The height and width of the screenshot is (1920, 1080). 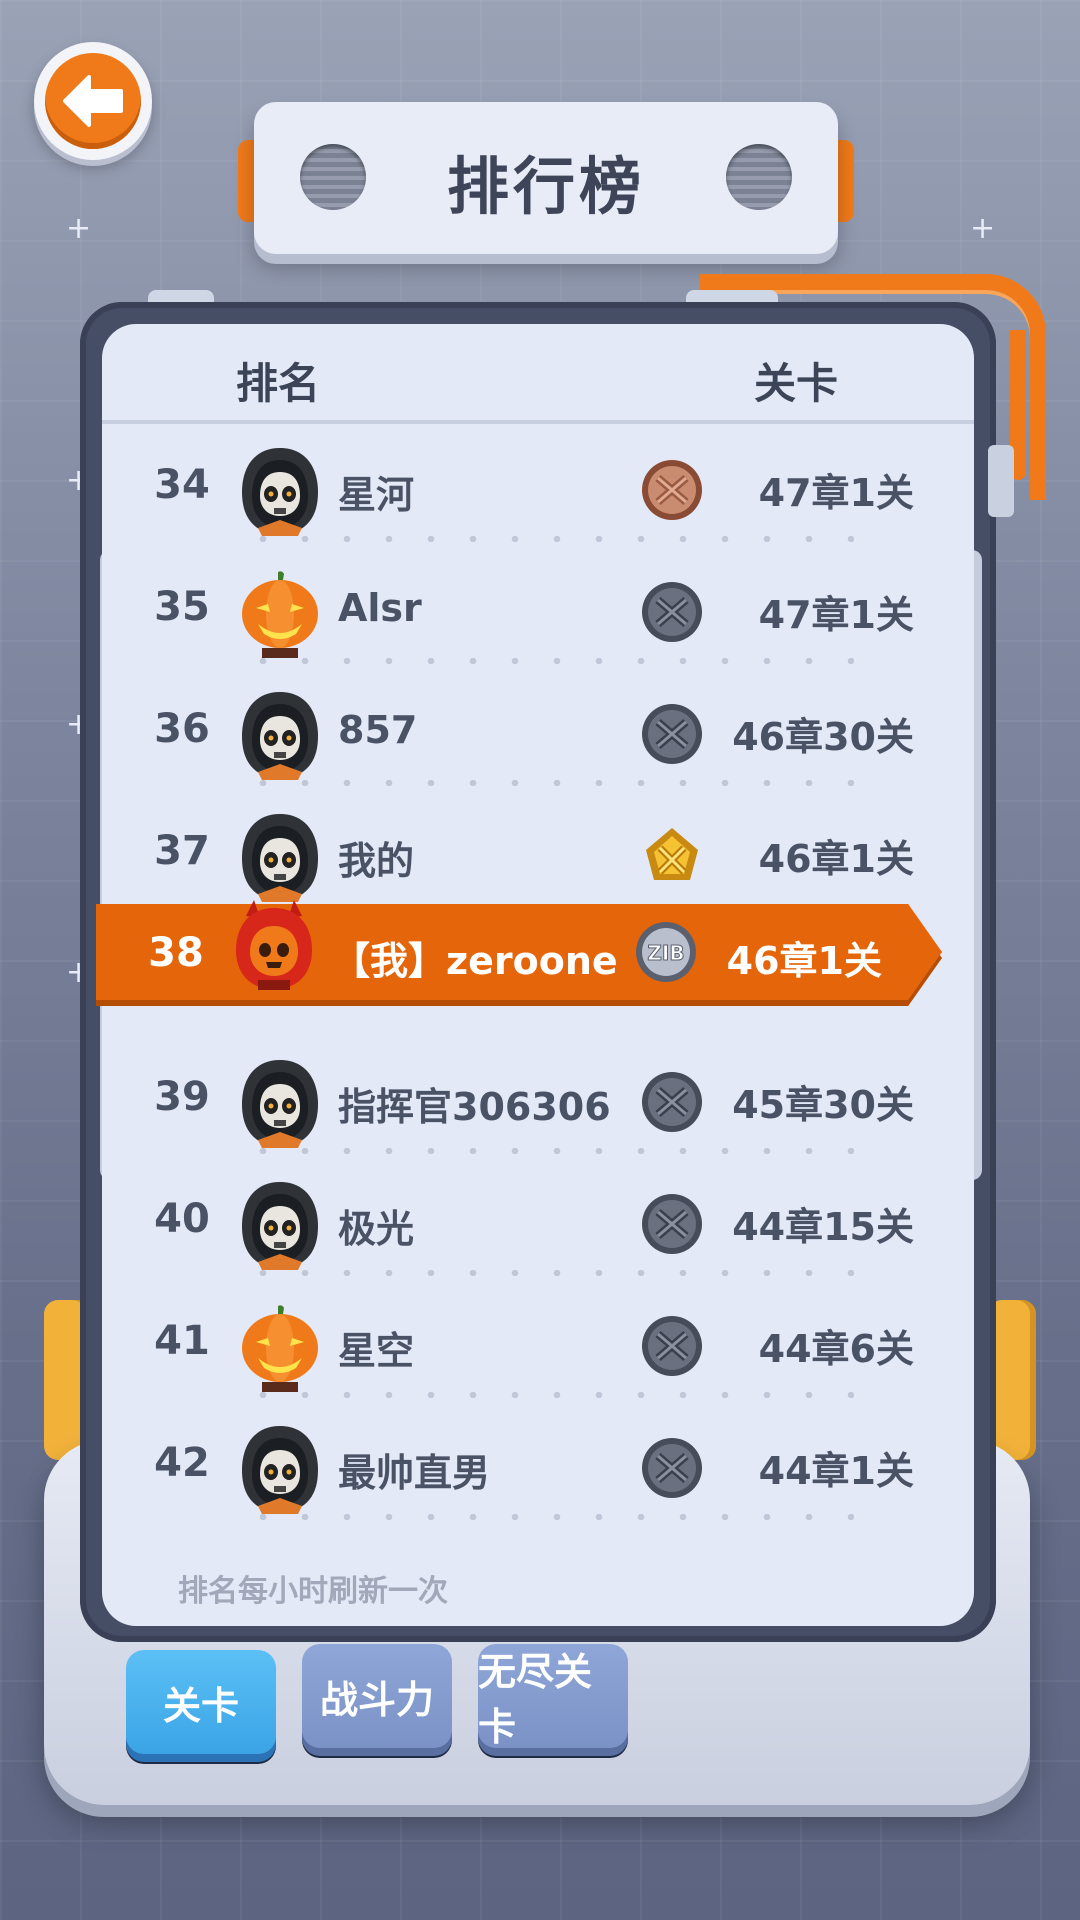 What do you see at coordinates (376, 1229) in the screenshot?
I see `player-name: 极光` at bounding box center [376, 1229].